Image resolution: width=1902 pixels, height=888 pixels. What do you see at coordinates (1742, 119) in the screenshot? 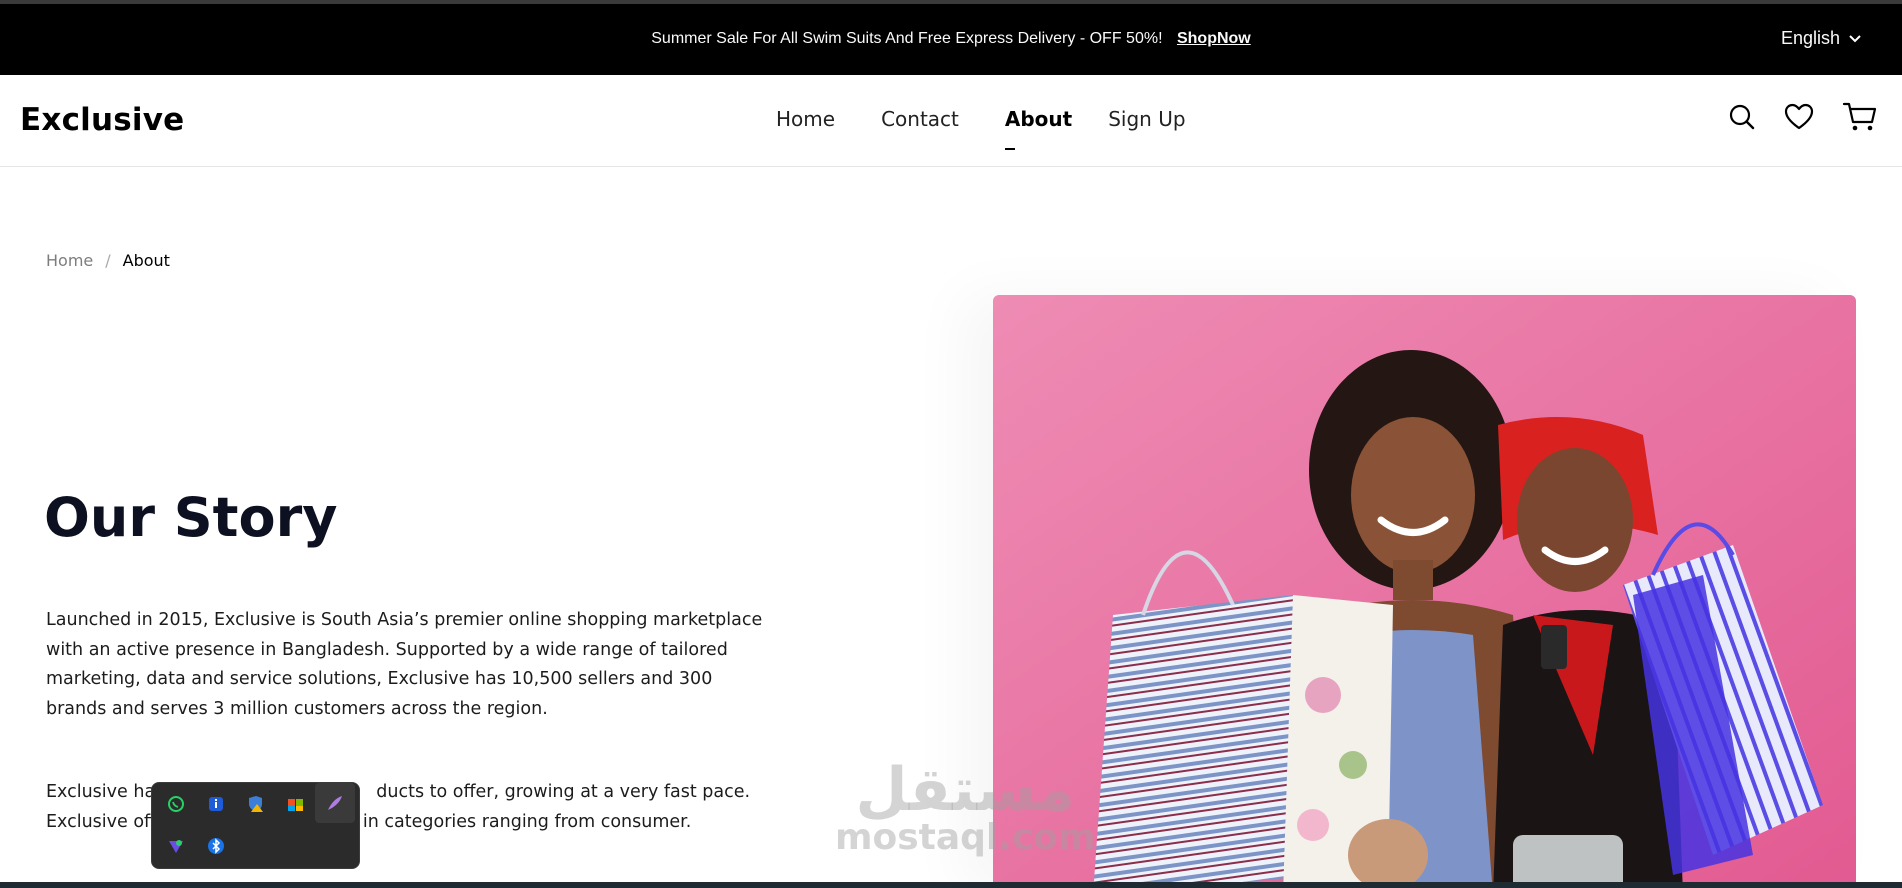
I see `search-icon` at bounding box center [1742, 119].